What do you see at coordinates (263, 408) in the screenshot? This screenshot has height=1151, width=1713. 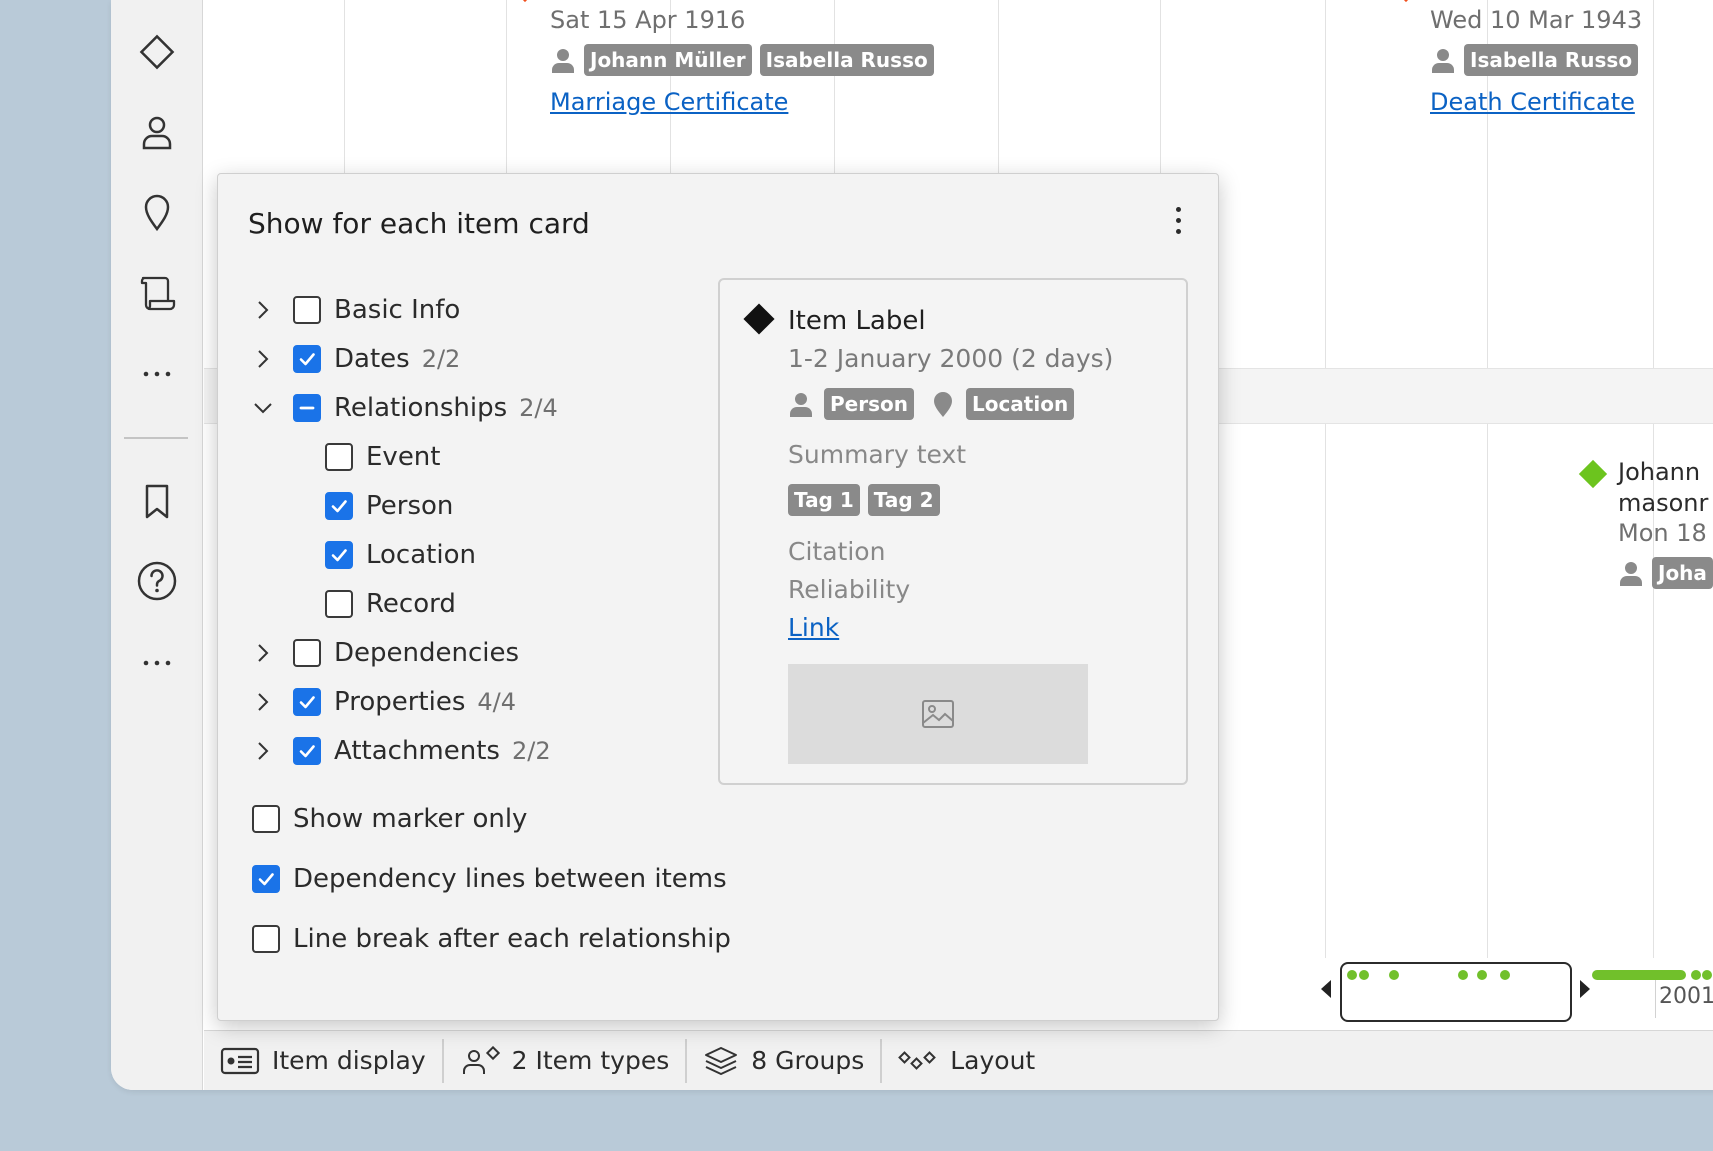 I see `chevron-down-icon` at bounding box center [263, 408].